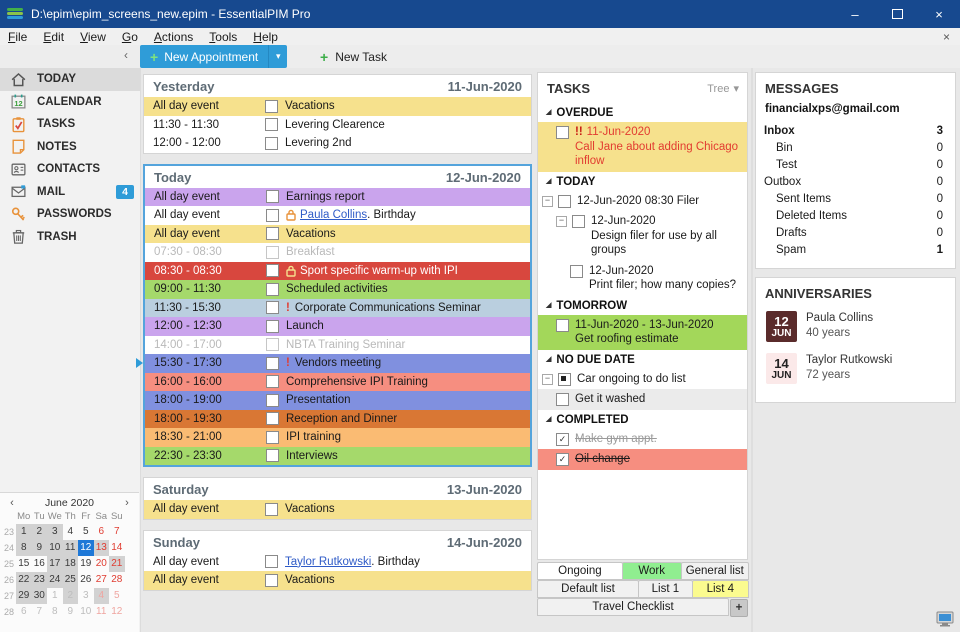 The width and height of the screenshot is (960, 632). What do you see at coordinates (337, 344) in the screenshot?
I see `event-row: 14:00 - 17:00 NBTA Training Seminar` at bounding box center [337, 344].